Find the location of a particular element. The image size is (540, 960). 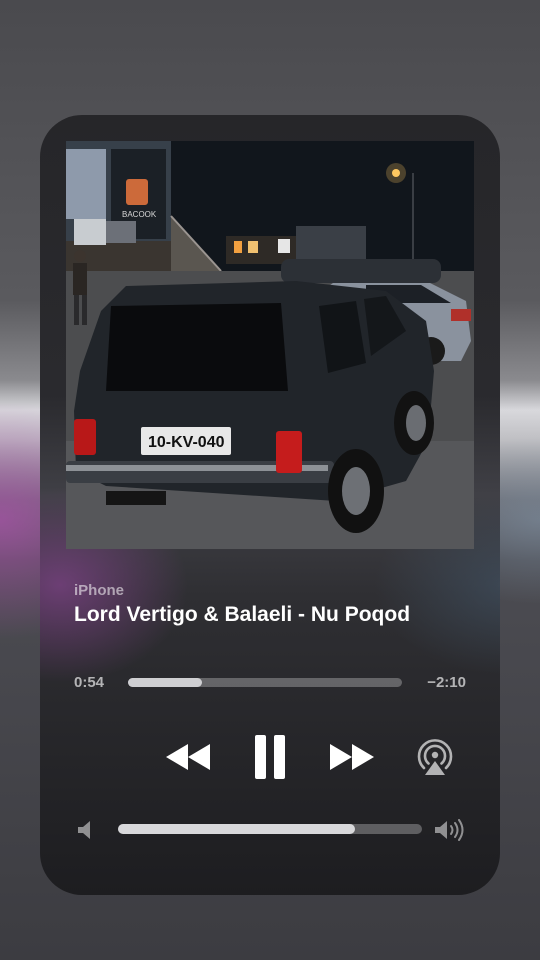

forward-icon is located at coordinates (352, 757).